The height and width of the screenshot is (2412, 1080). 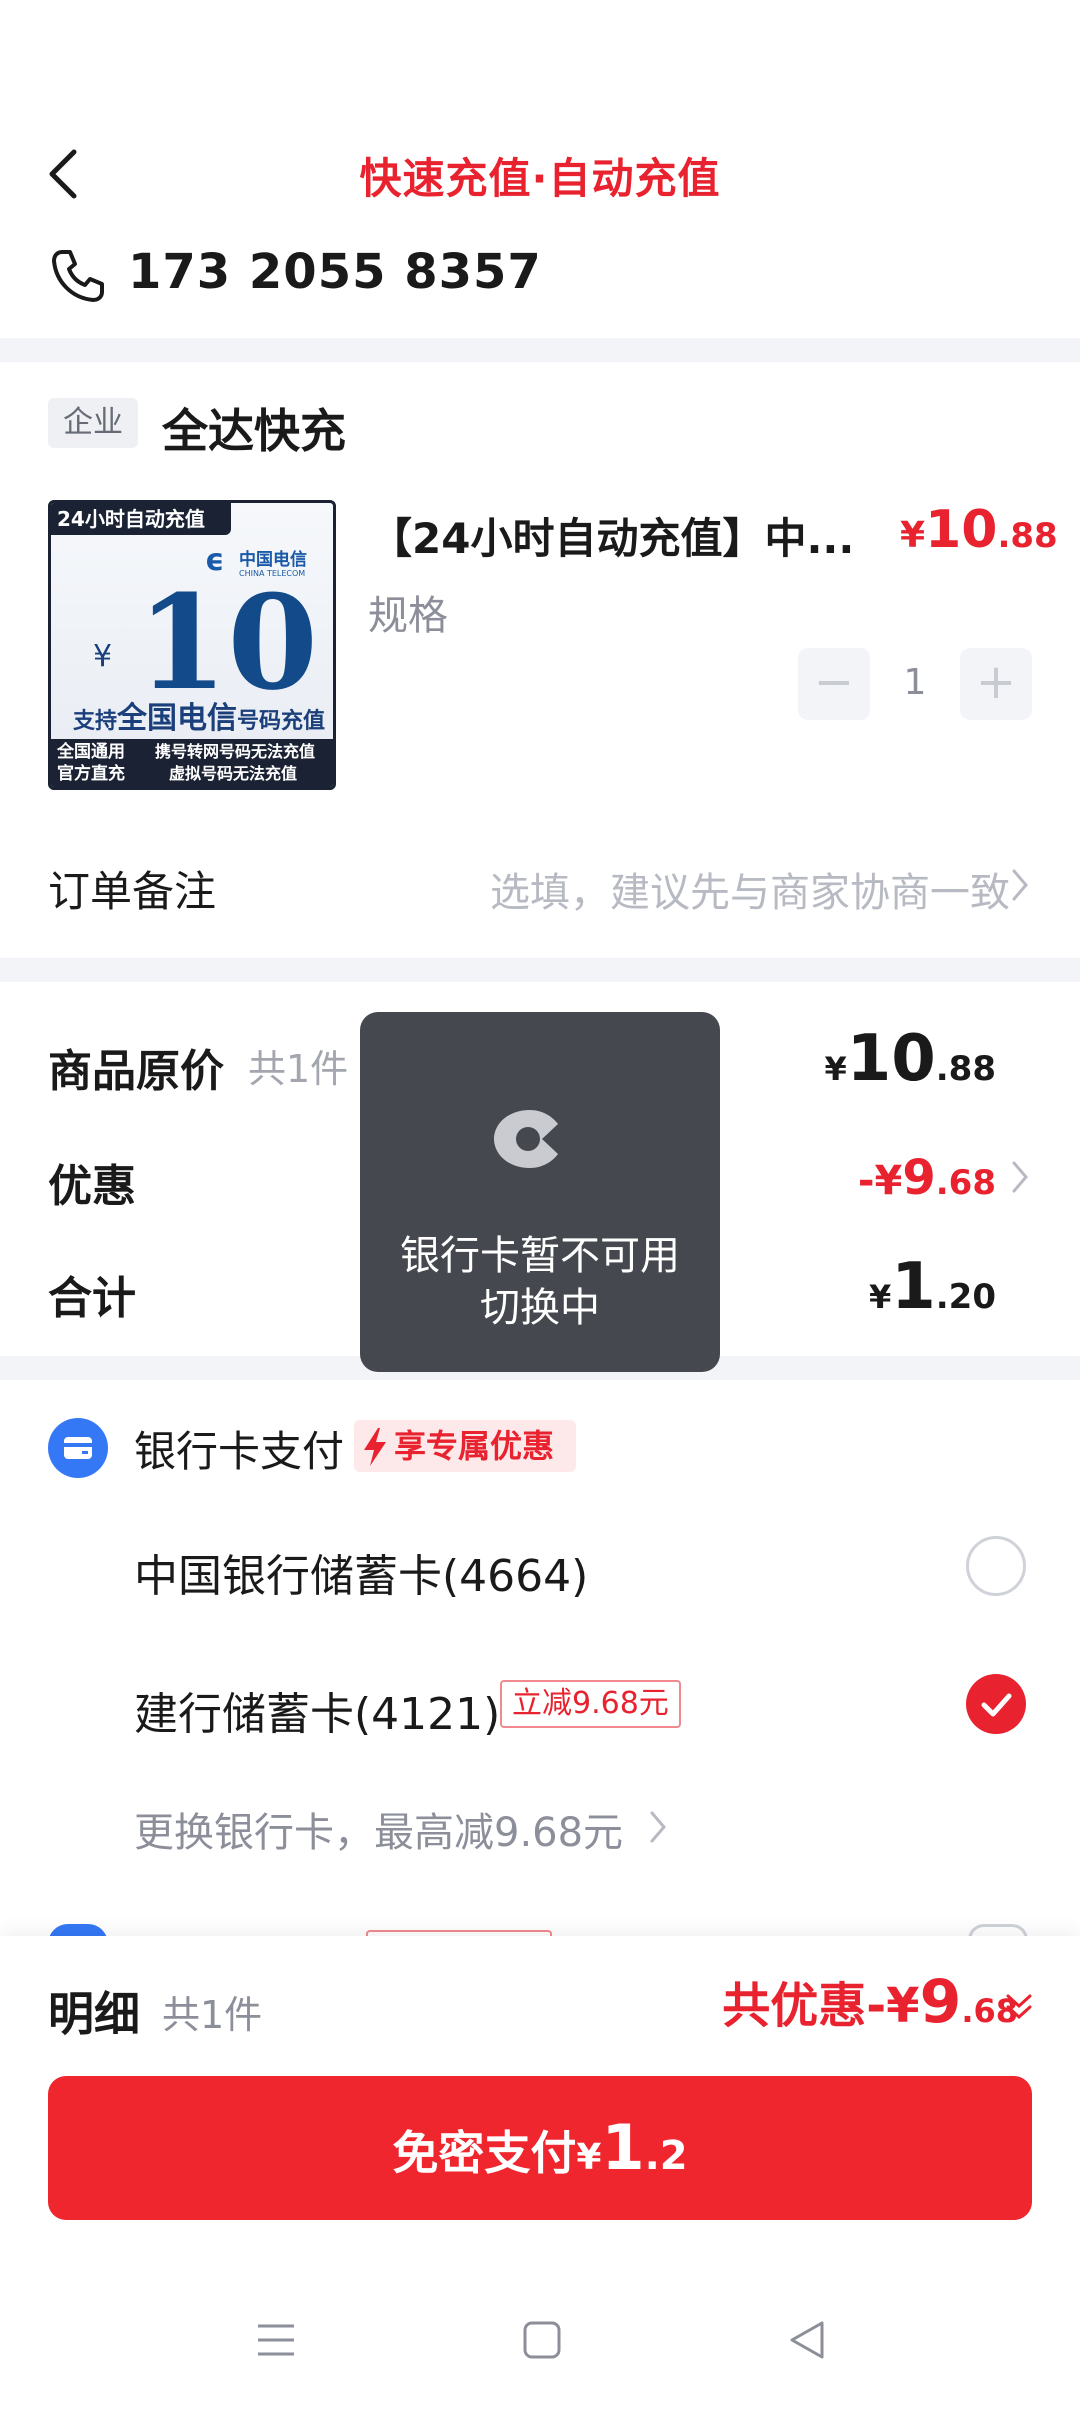 I want to click on product-spec-label: 规格, so click(x=408, y=612).